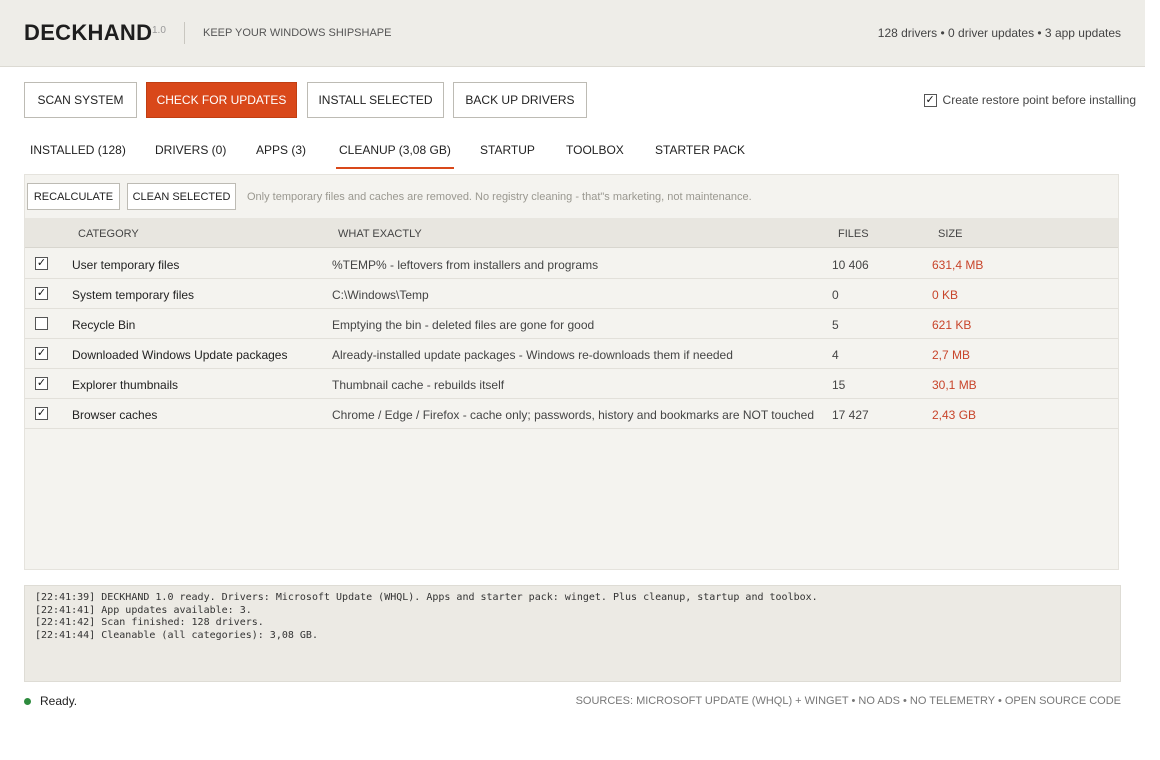 The image size is (1160, 760). I want to click on recalculate-button: RECALCULATE, so click(73, 196).